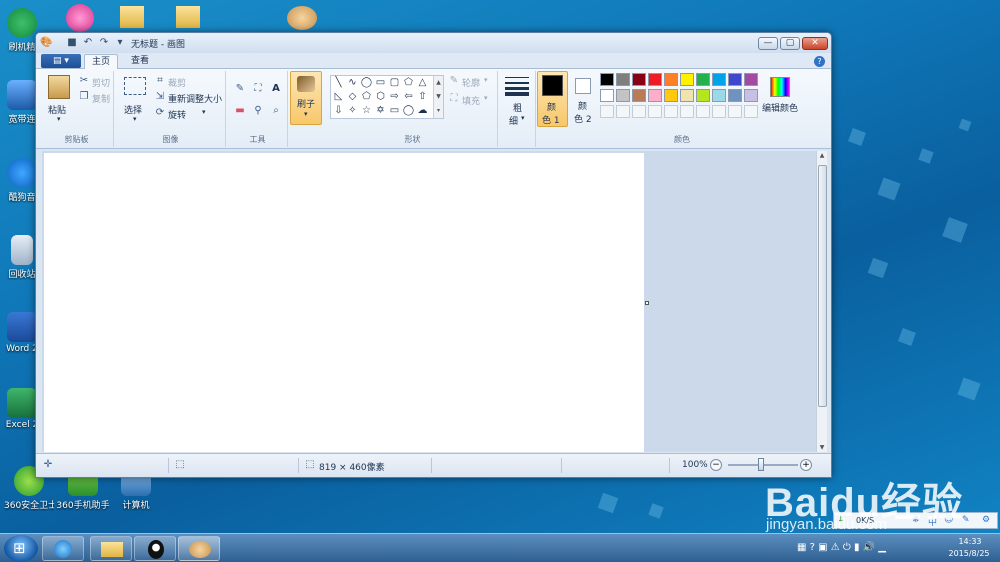  I want to click on right-triangle-shape-icon: ◺, so click(338, 97).